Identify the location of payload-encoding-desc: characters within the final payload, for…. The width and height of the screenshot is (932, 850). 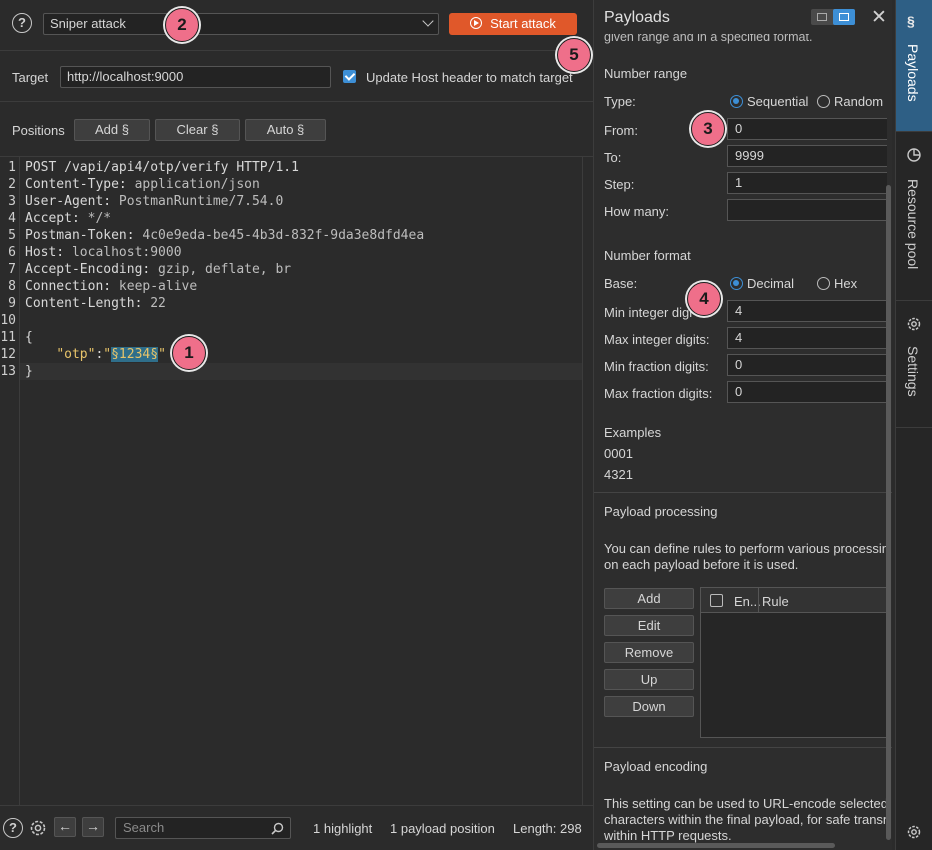
(747, 819).